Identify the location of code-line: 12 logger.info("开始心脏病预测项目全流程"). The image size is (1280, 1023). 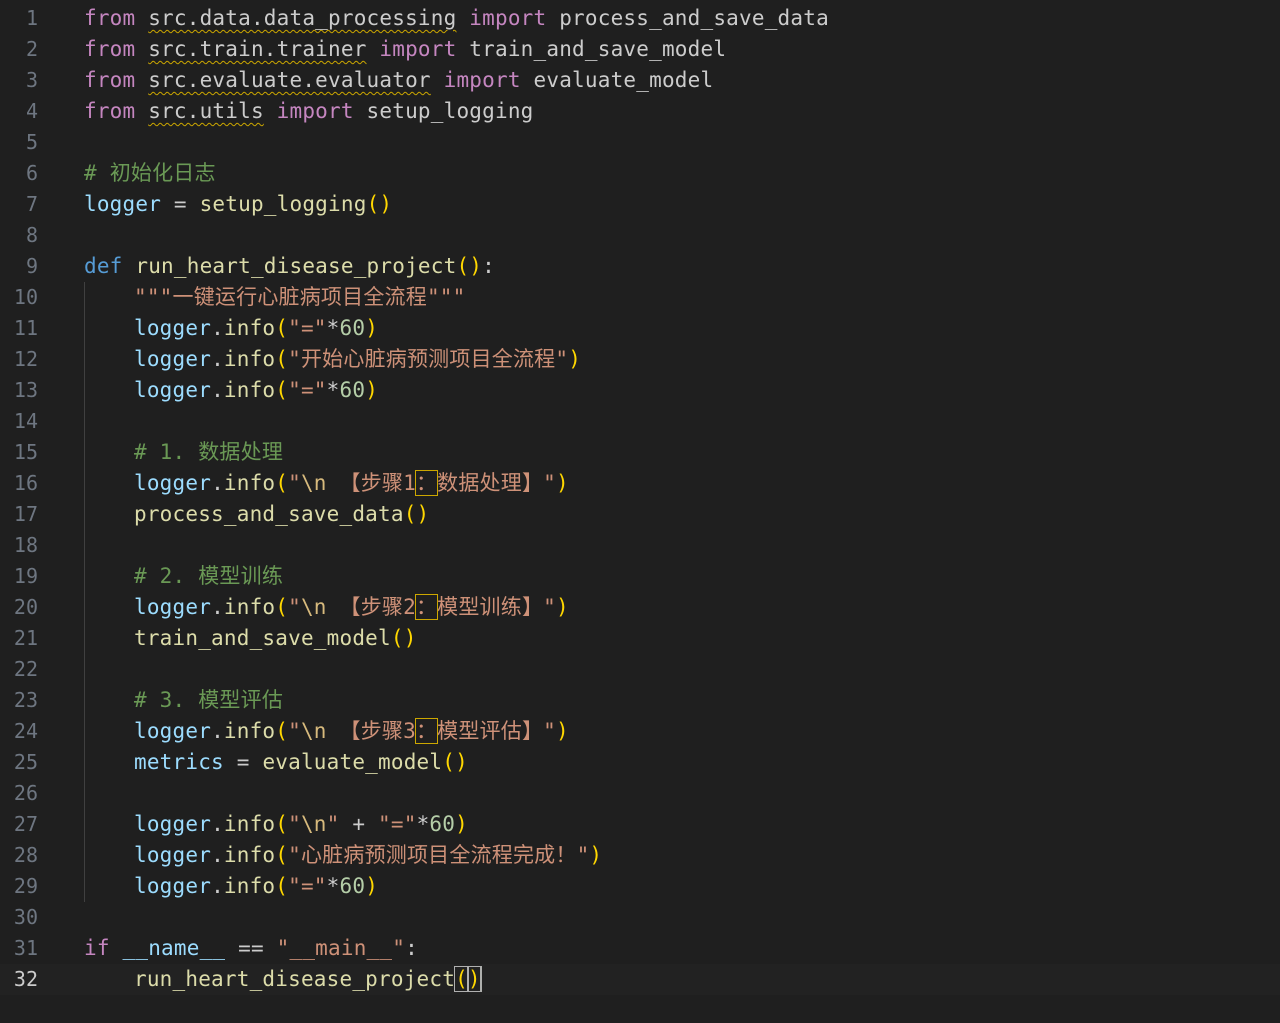
(640, 359).